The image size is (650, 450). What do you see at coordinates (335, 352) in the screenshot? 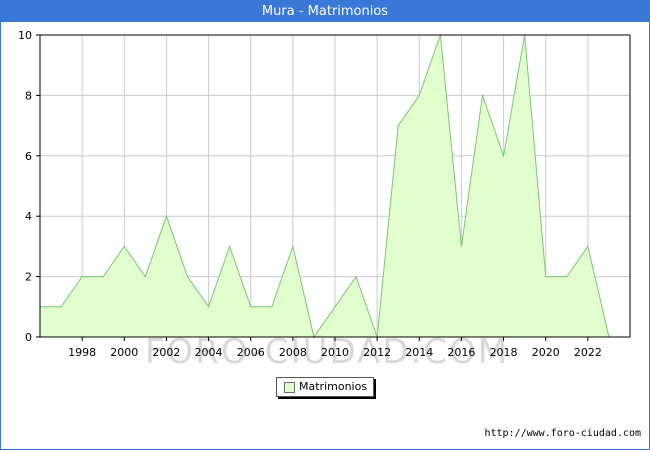
I see `x-tick-label: 2010` at bounding box center [335, 352].